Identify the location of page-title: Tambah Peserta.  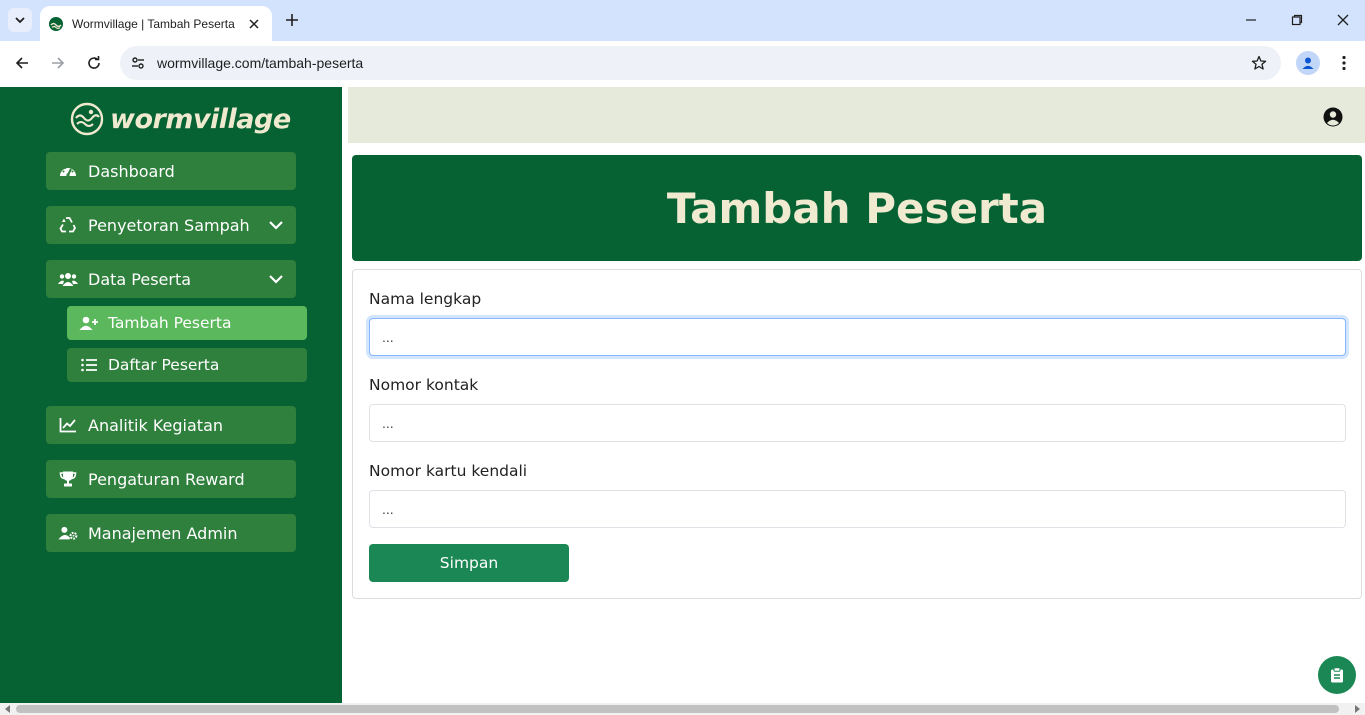
(857, 208).